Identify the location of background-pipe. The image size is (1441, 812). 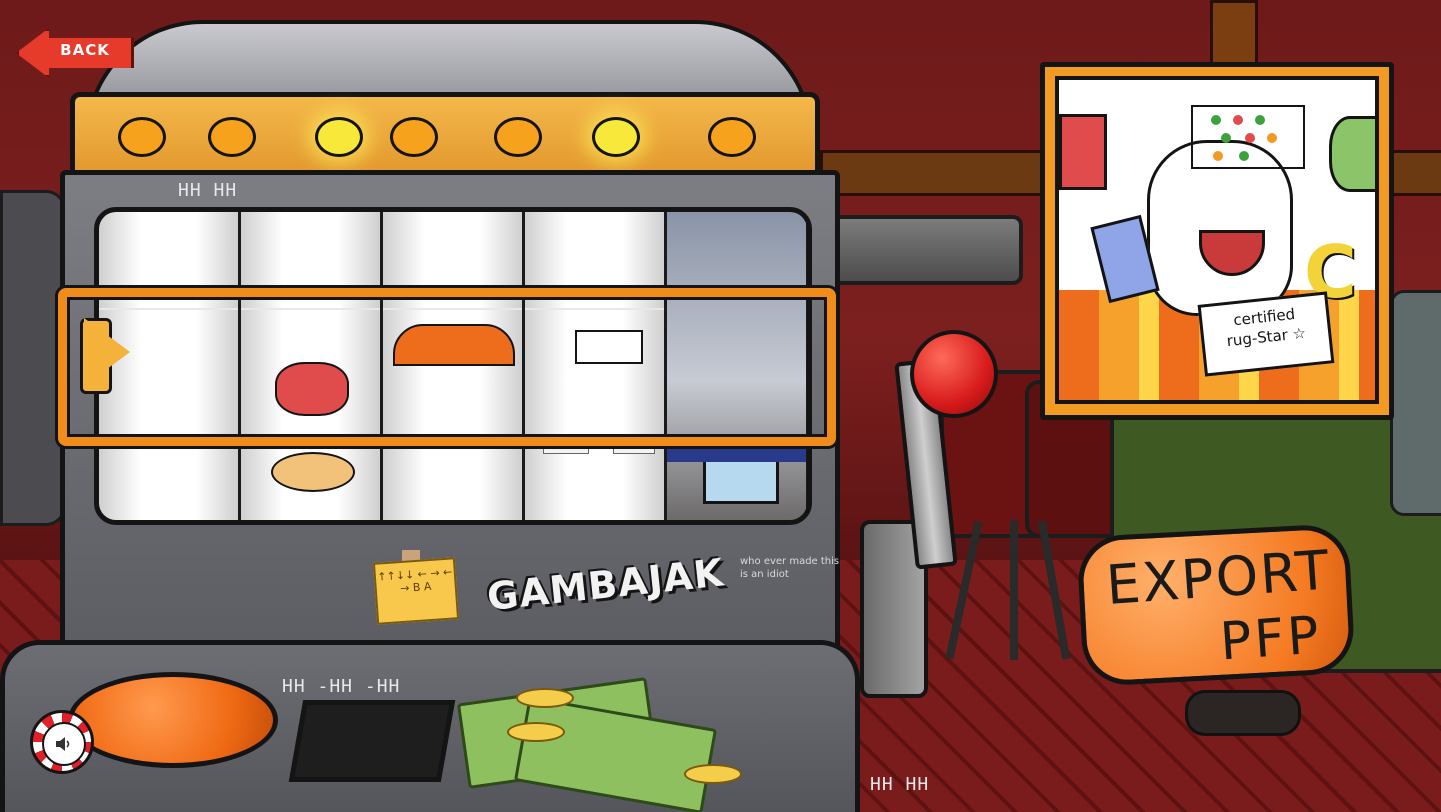
(926, 250).